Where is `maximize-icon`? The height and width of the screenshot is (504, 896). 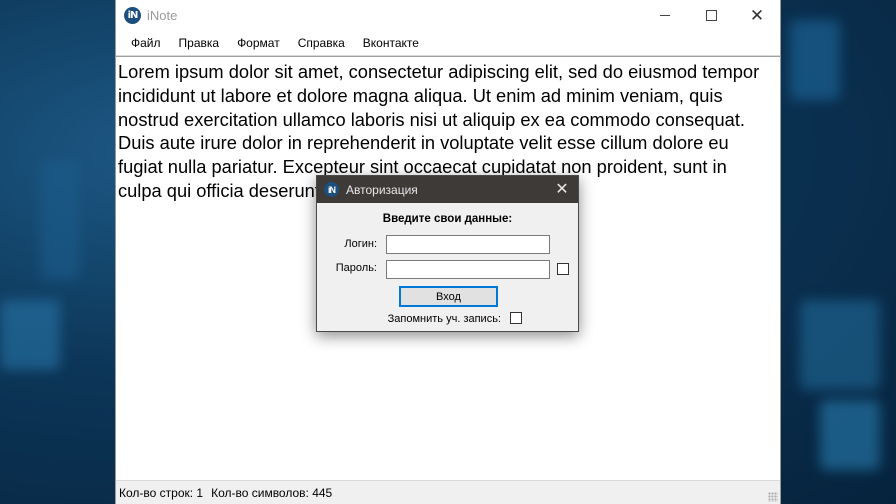 maximize-icon is located at coordinates (711, 15).